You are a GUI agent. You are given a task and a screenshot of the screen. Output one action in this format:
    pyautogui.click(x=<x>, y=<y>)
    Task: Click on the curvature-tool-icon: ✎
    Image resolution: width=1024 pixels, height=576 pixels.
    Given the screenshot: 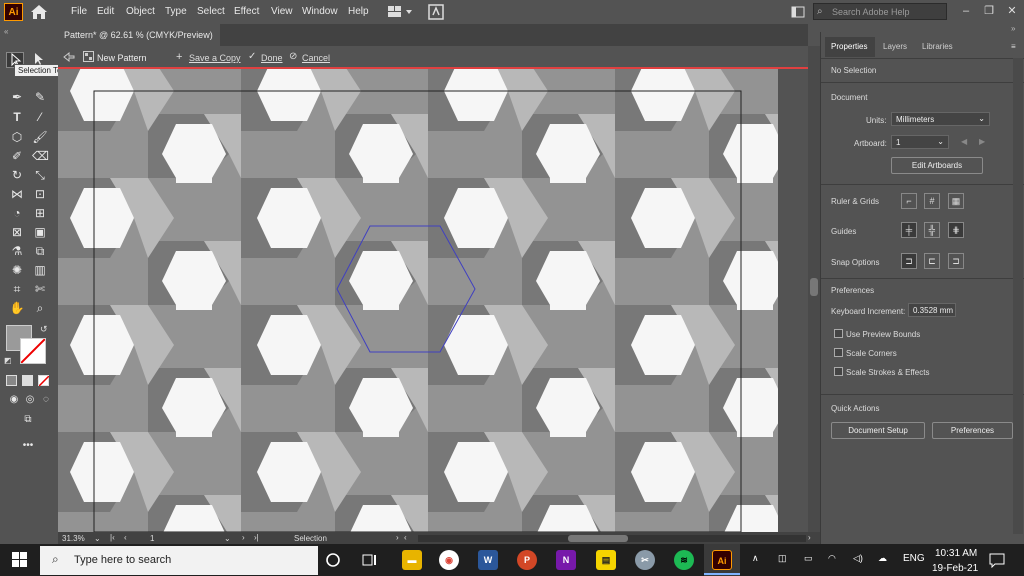 What is the action you would take?
    pyautogui.click(x=40, y=97)
    